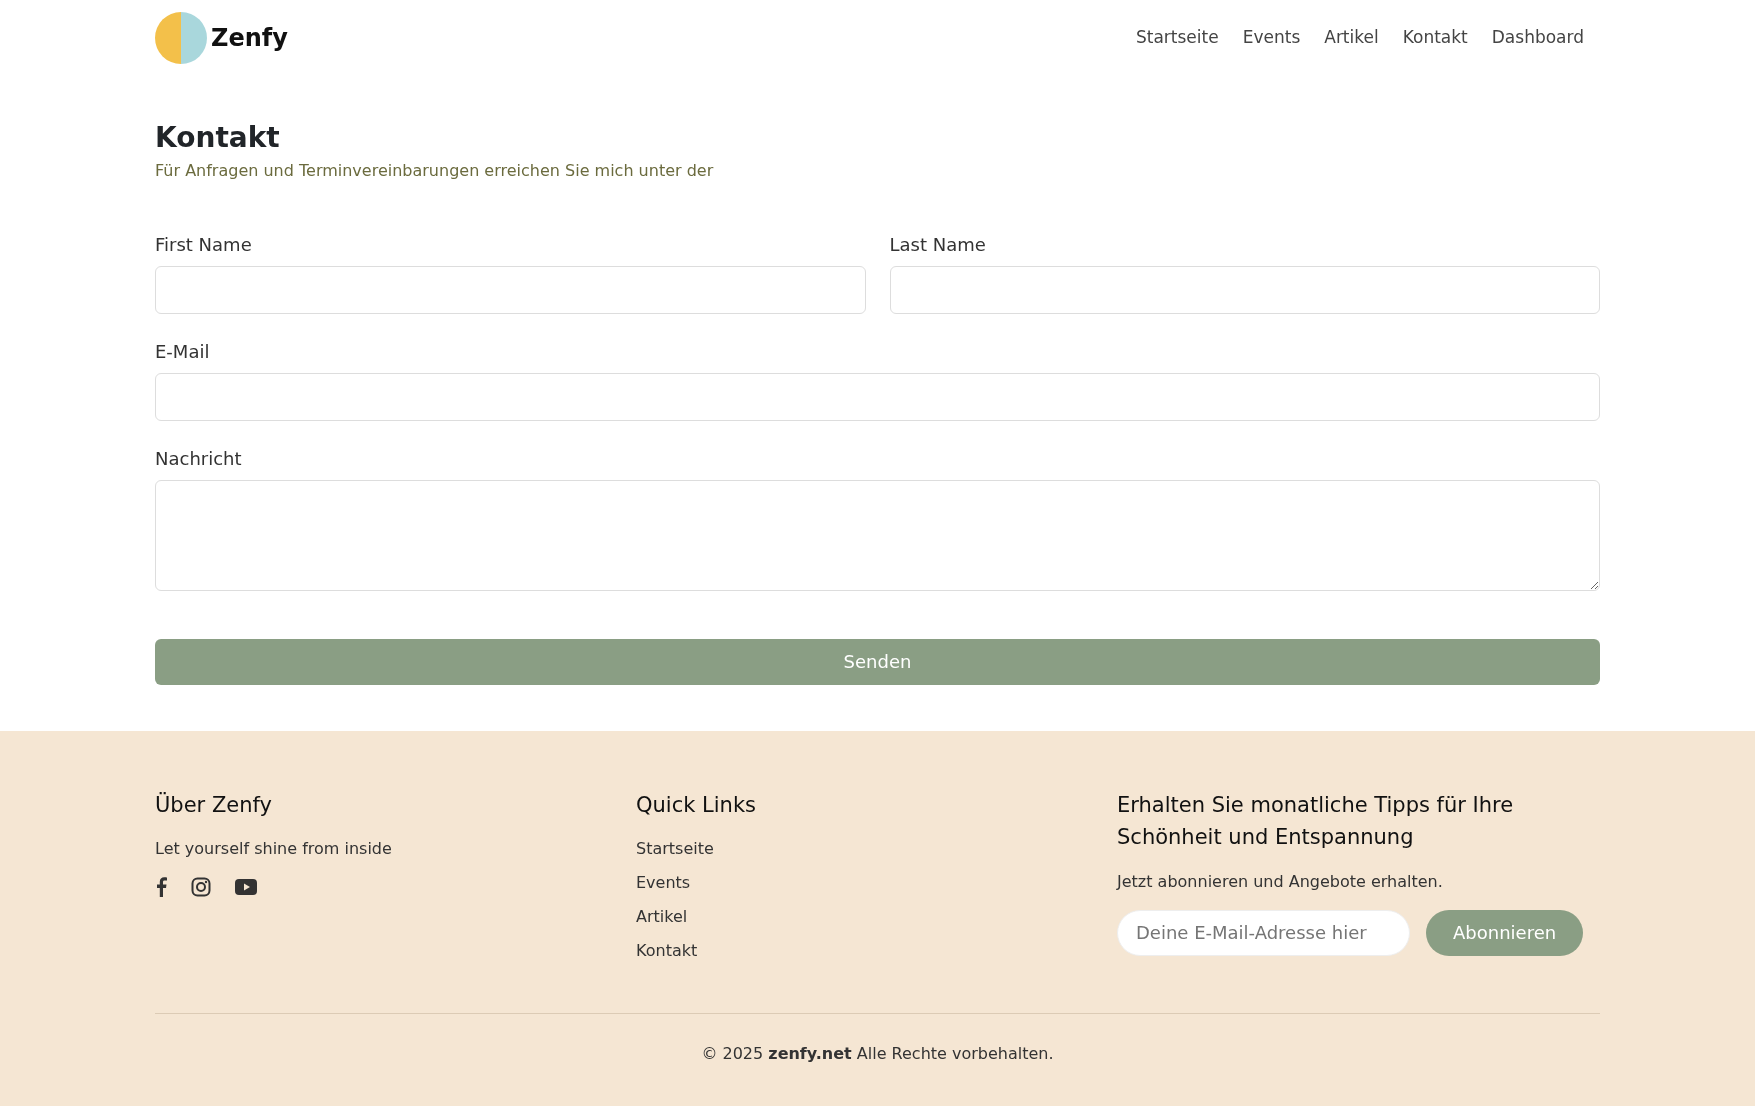 This screenshot has height=1106, width=1755. I want to click on nav-link: Kontakt, so click(1435, 37).